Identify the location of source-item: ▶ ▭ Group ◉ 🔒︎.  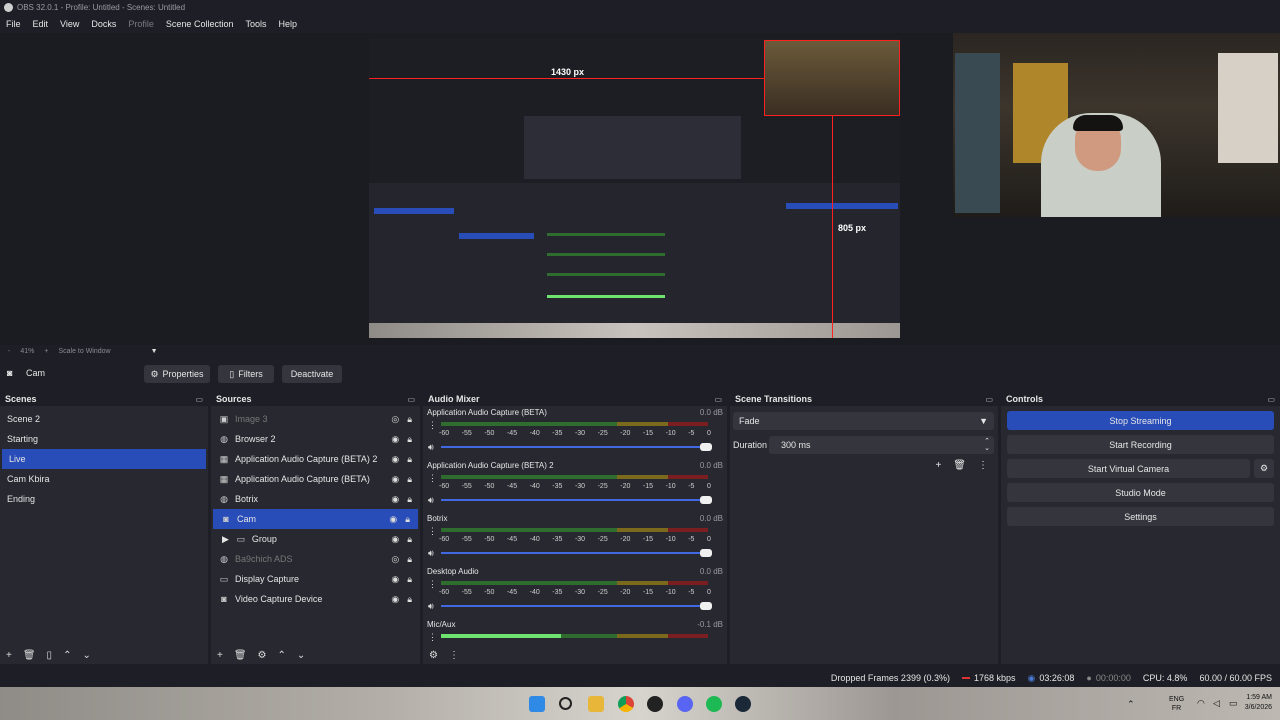
(315, 539).